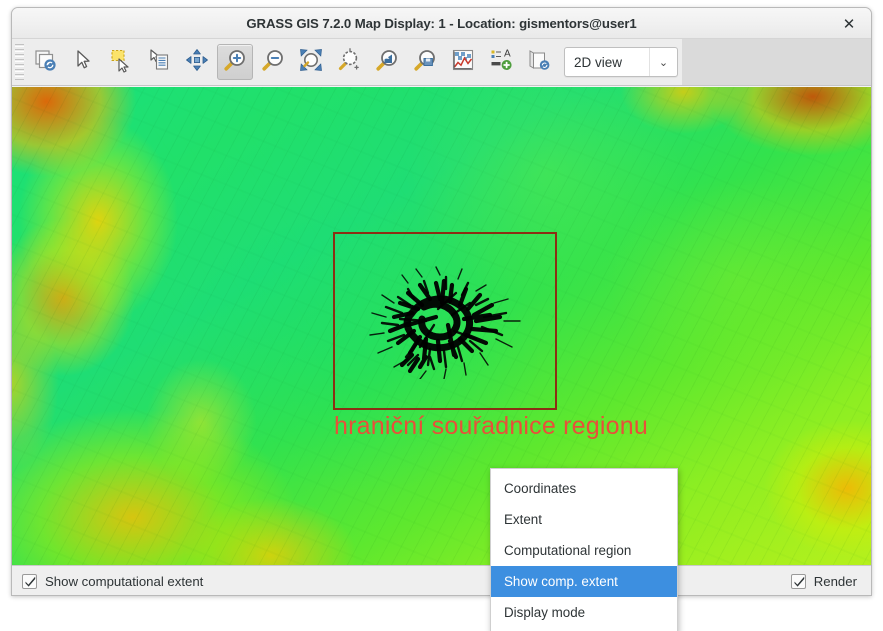  I want to click on zoom-out-button, so click(273, 62).